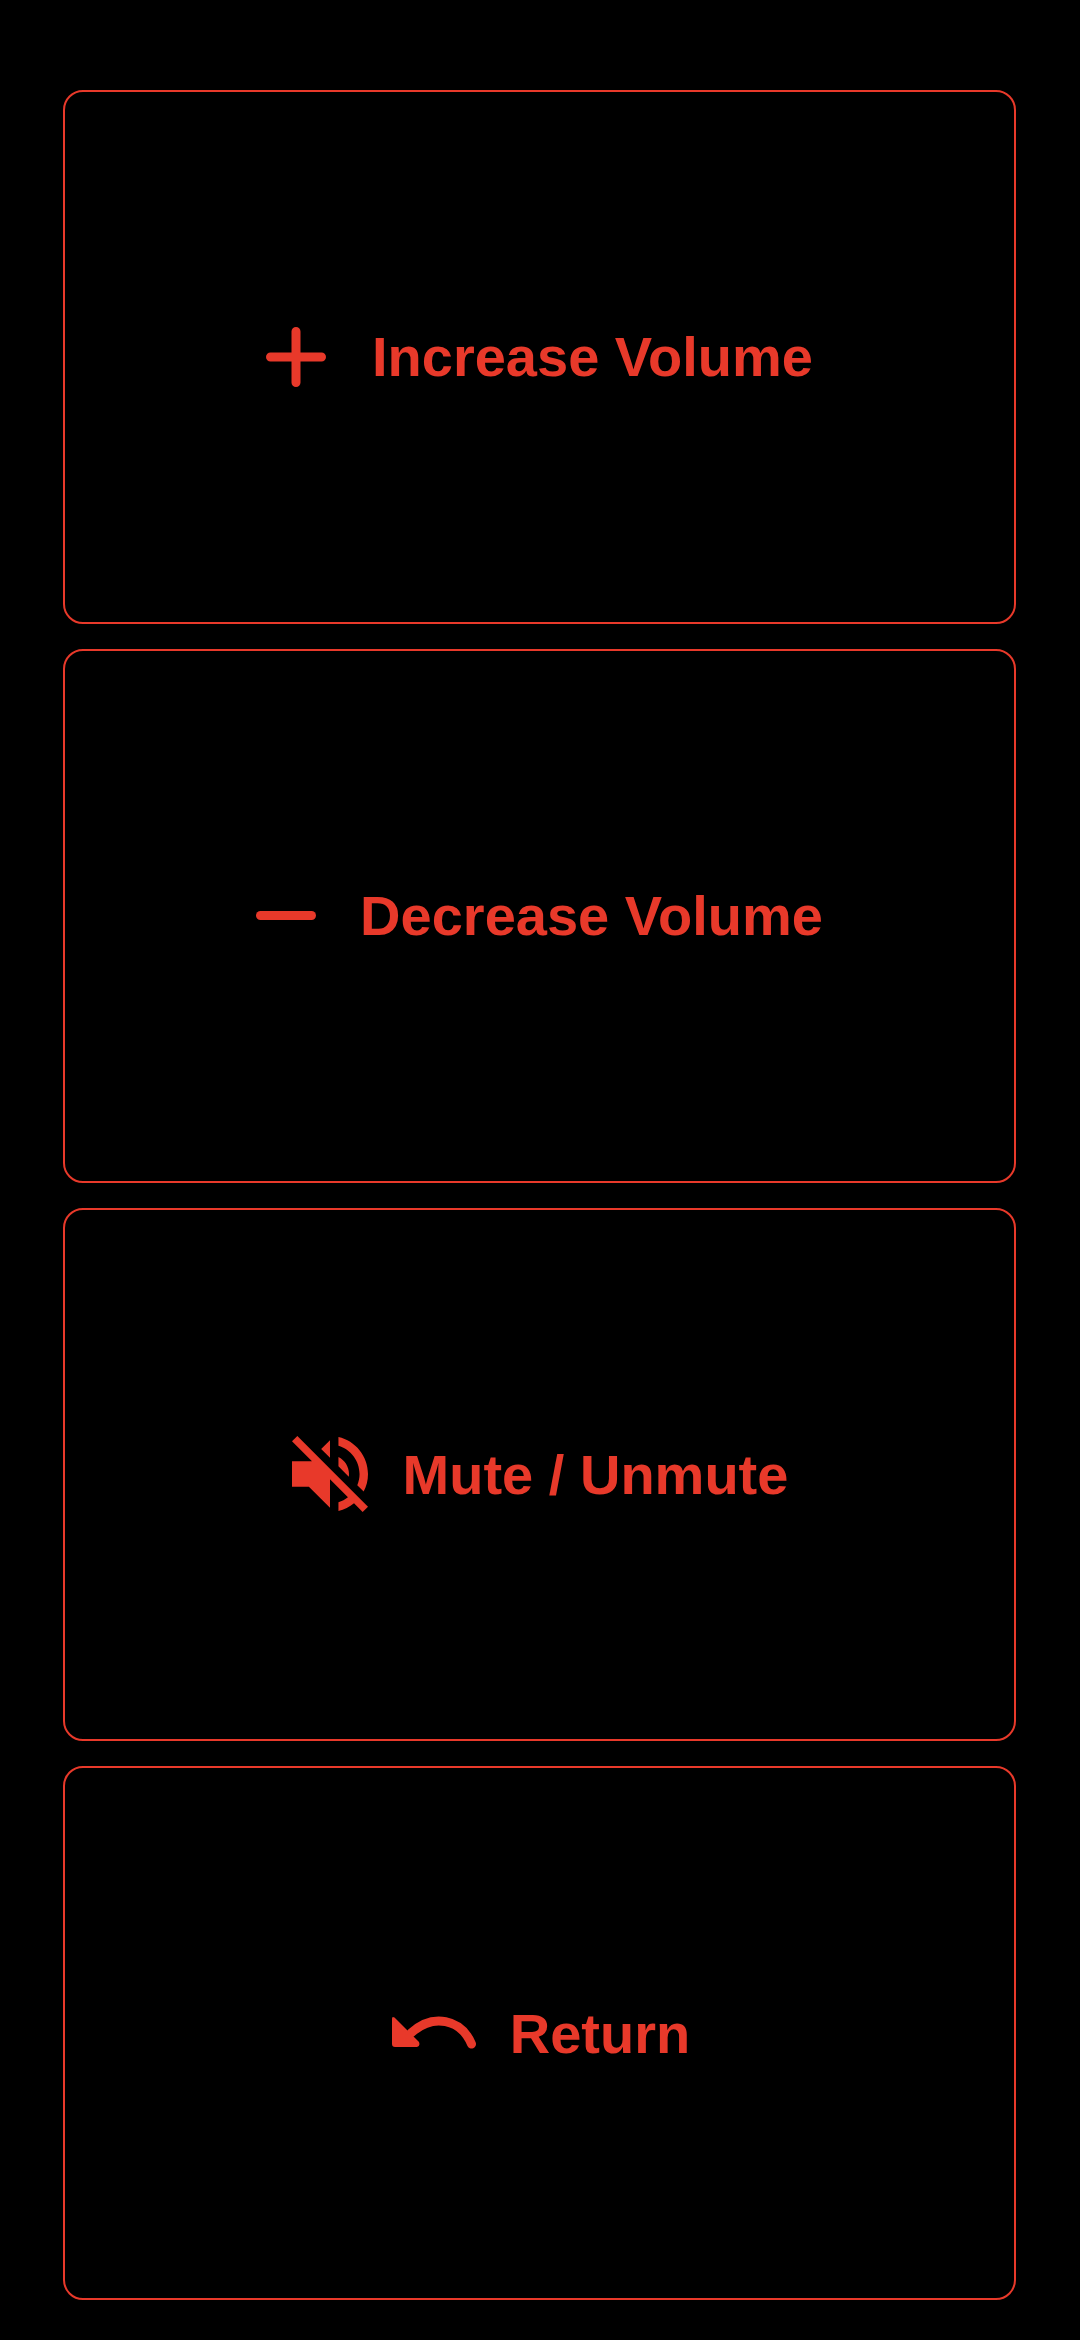 This screenshot has width=1080, height=2340. I want to click on muted-speaker-icon, so click(329, 1474).